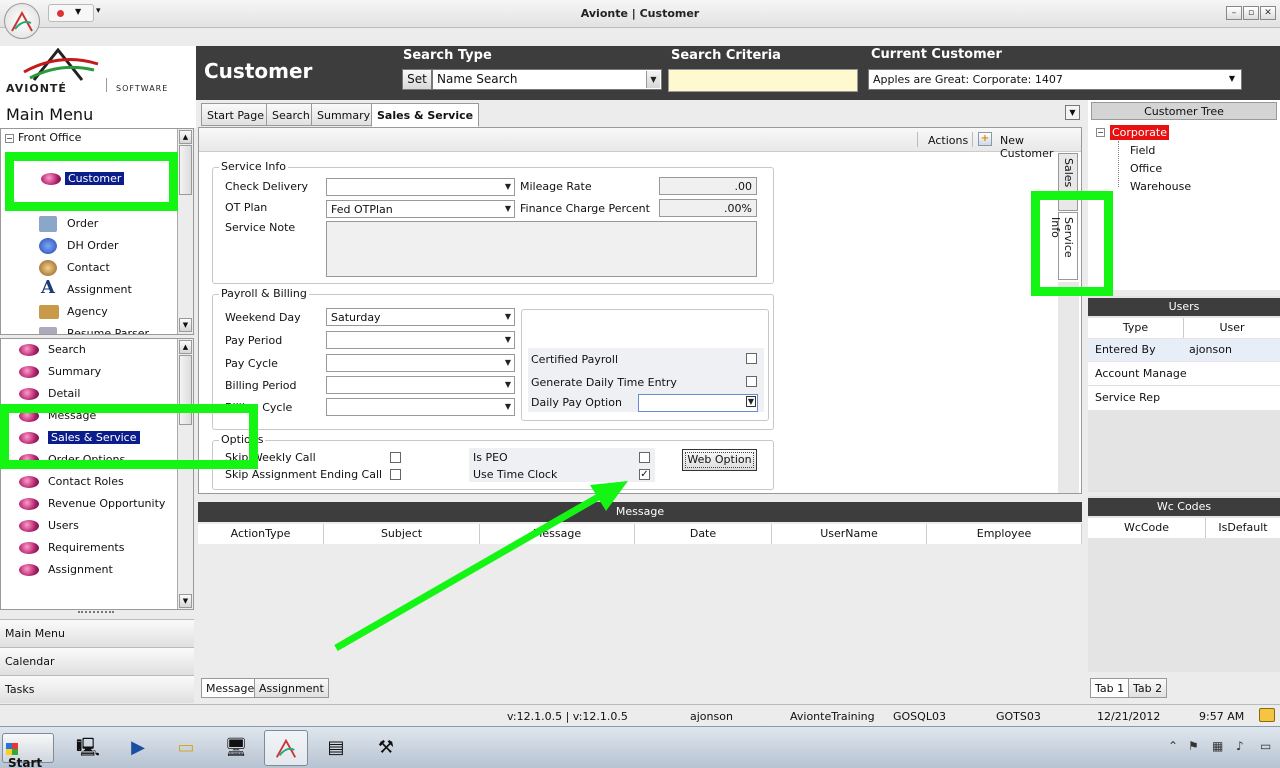 The image size is (1280, 768). Describe the element at coordinates (236, 748) in the screenshot. I see `remote-desktop-icon: 🖥` at that location.